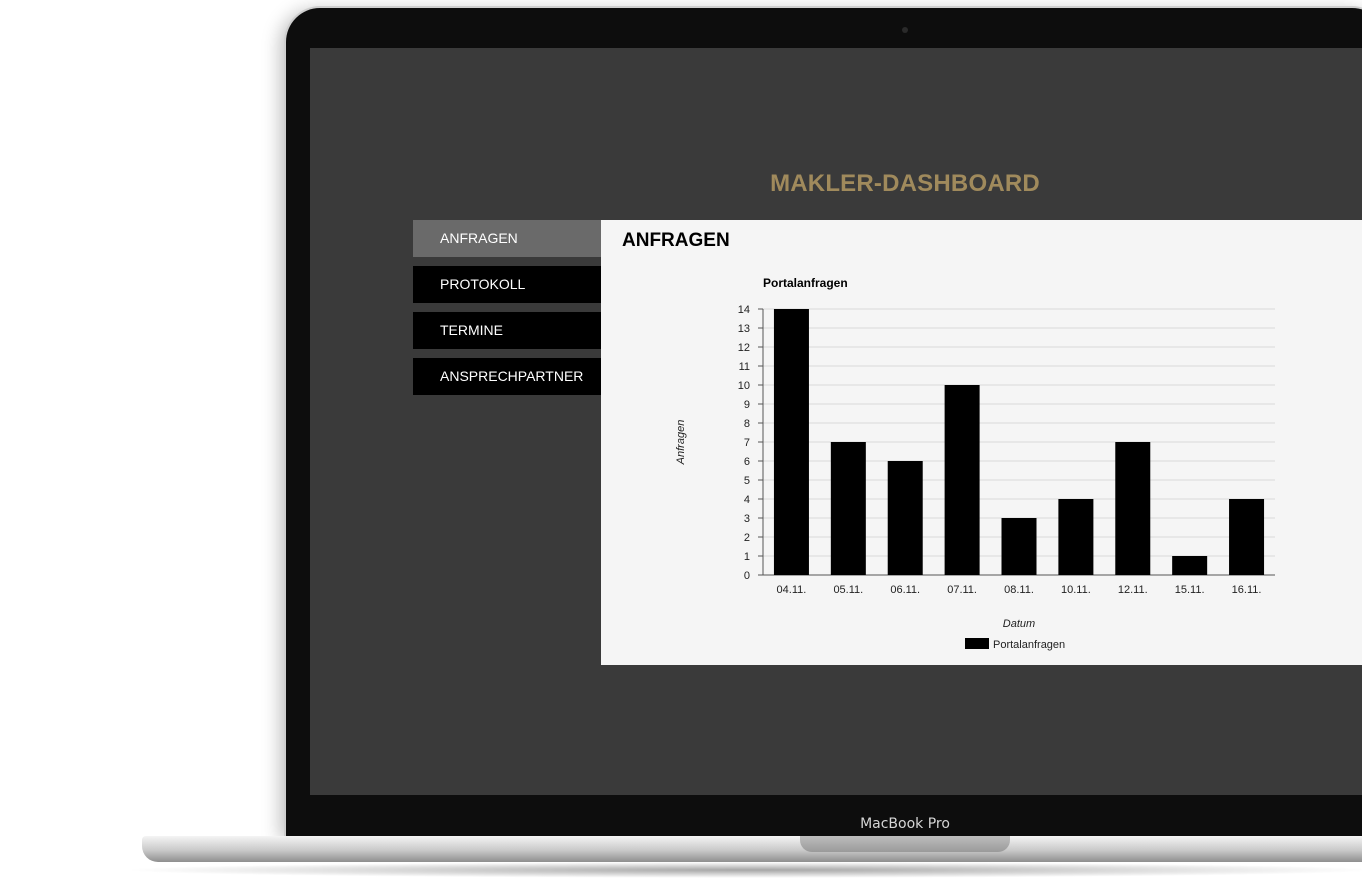 The height and width of the screenshot is (886, 1362). Describe the element at coordinates (905, 824) in the screenshot. I see `device-label: MacBook Pro` at that location.